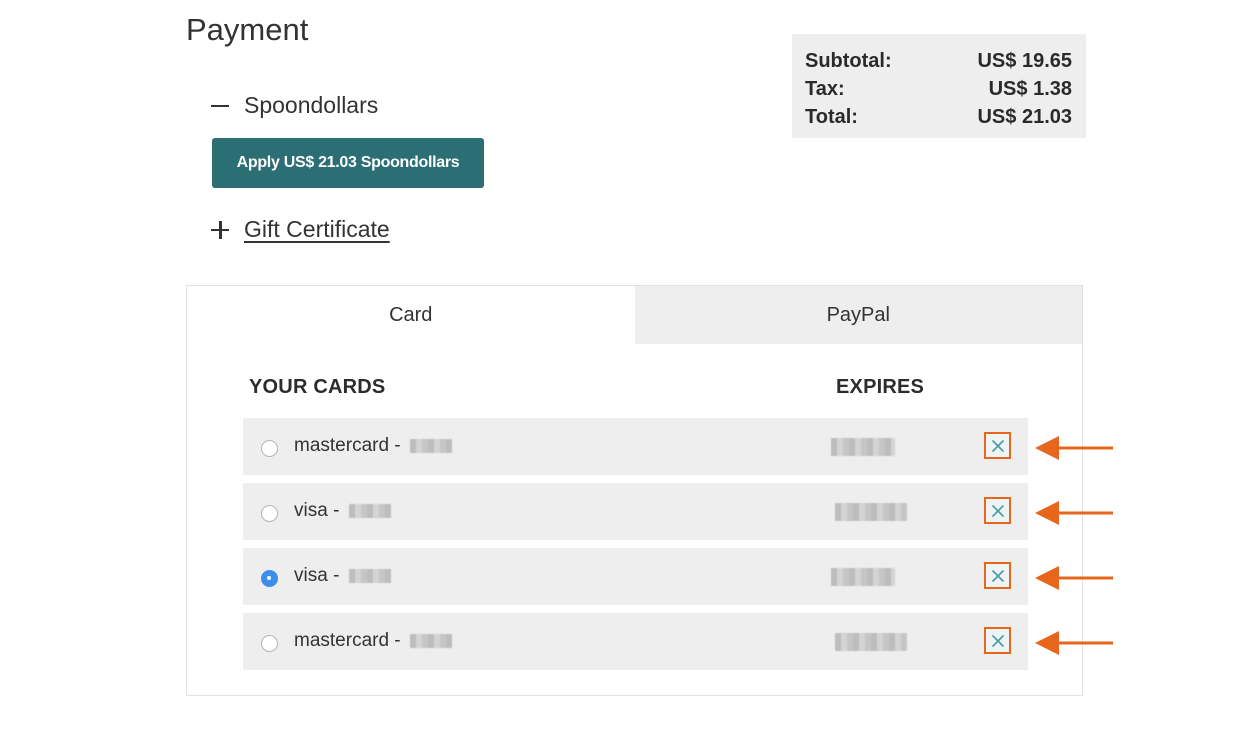  I want to click on tab-paypal: PayPal, so click(858, 315).